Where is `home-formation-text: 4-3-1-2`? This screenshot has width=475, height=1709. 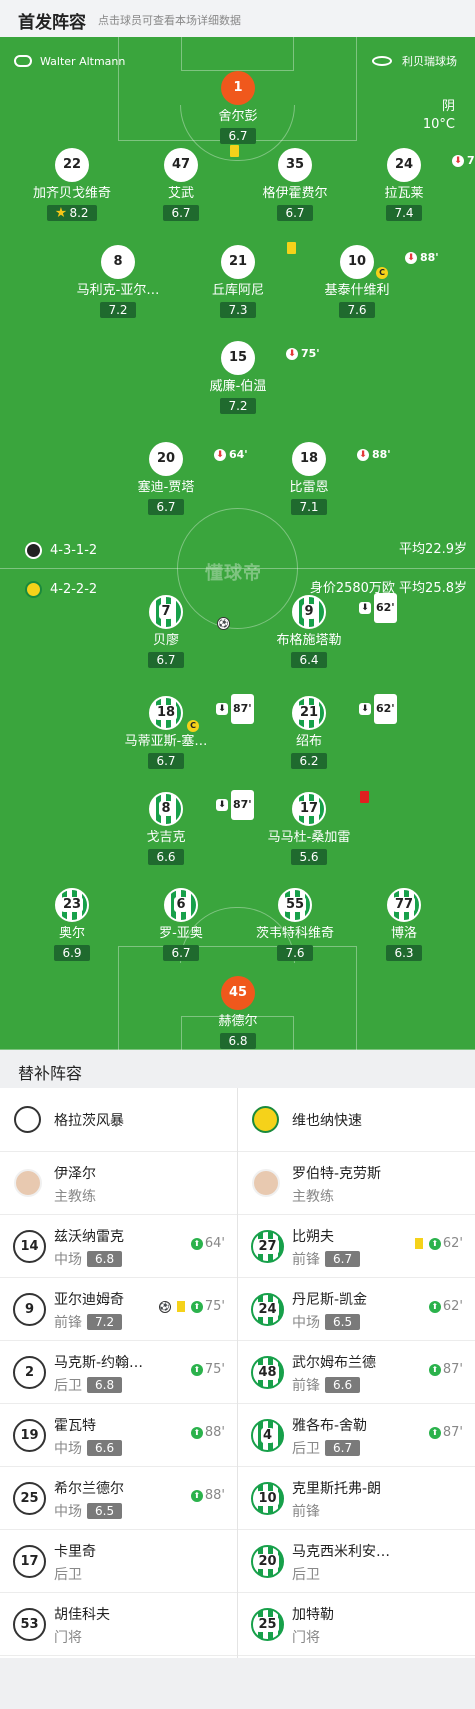
home-formation-text: 4-3-1-2 is located at coordinates (74, 550).